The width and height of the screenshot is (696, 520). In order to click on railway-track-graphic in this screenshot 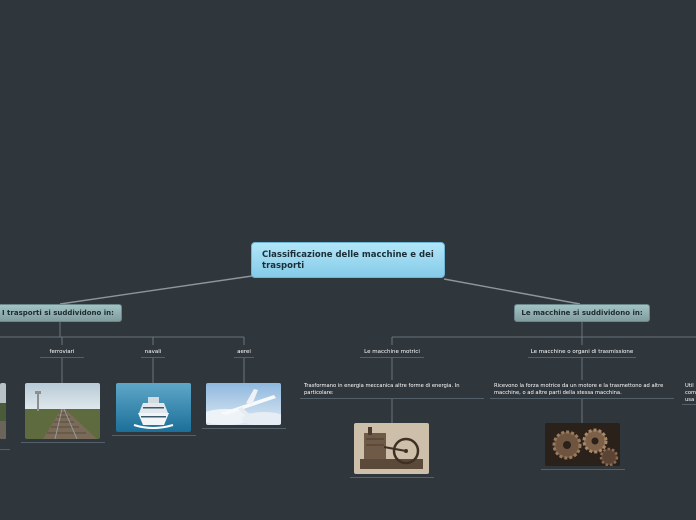, I will do `click(62, 411)`.